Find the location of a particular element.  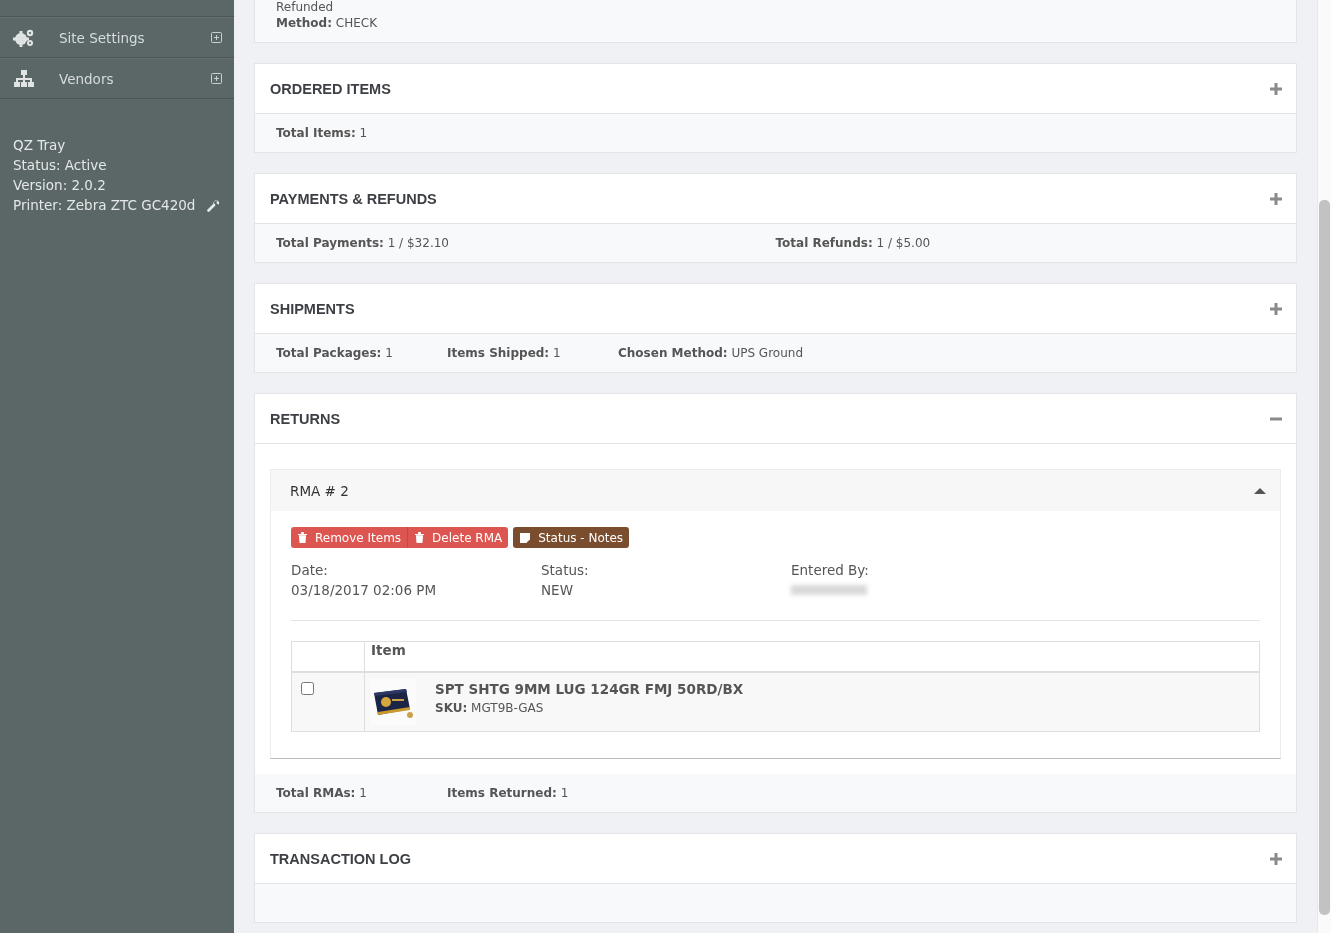

info-value: 03/18/2017 02:06 PM is located at coordinates (364, 590).